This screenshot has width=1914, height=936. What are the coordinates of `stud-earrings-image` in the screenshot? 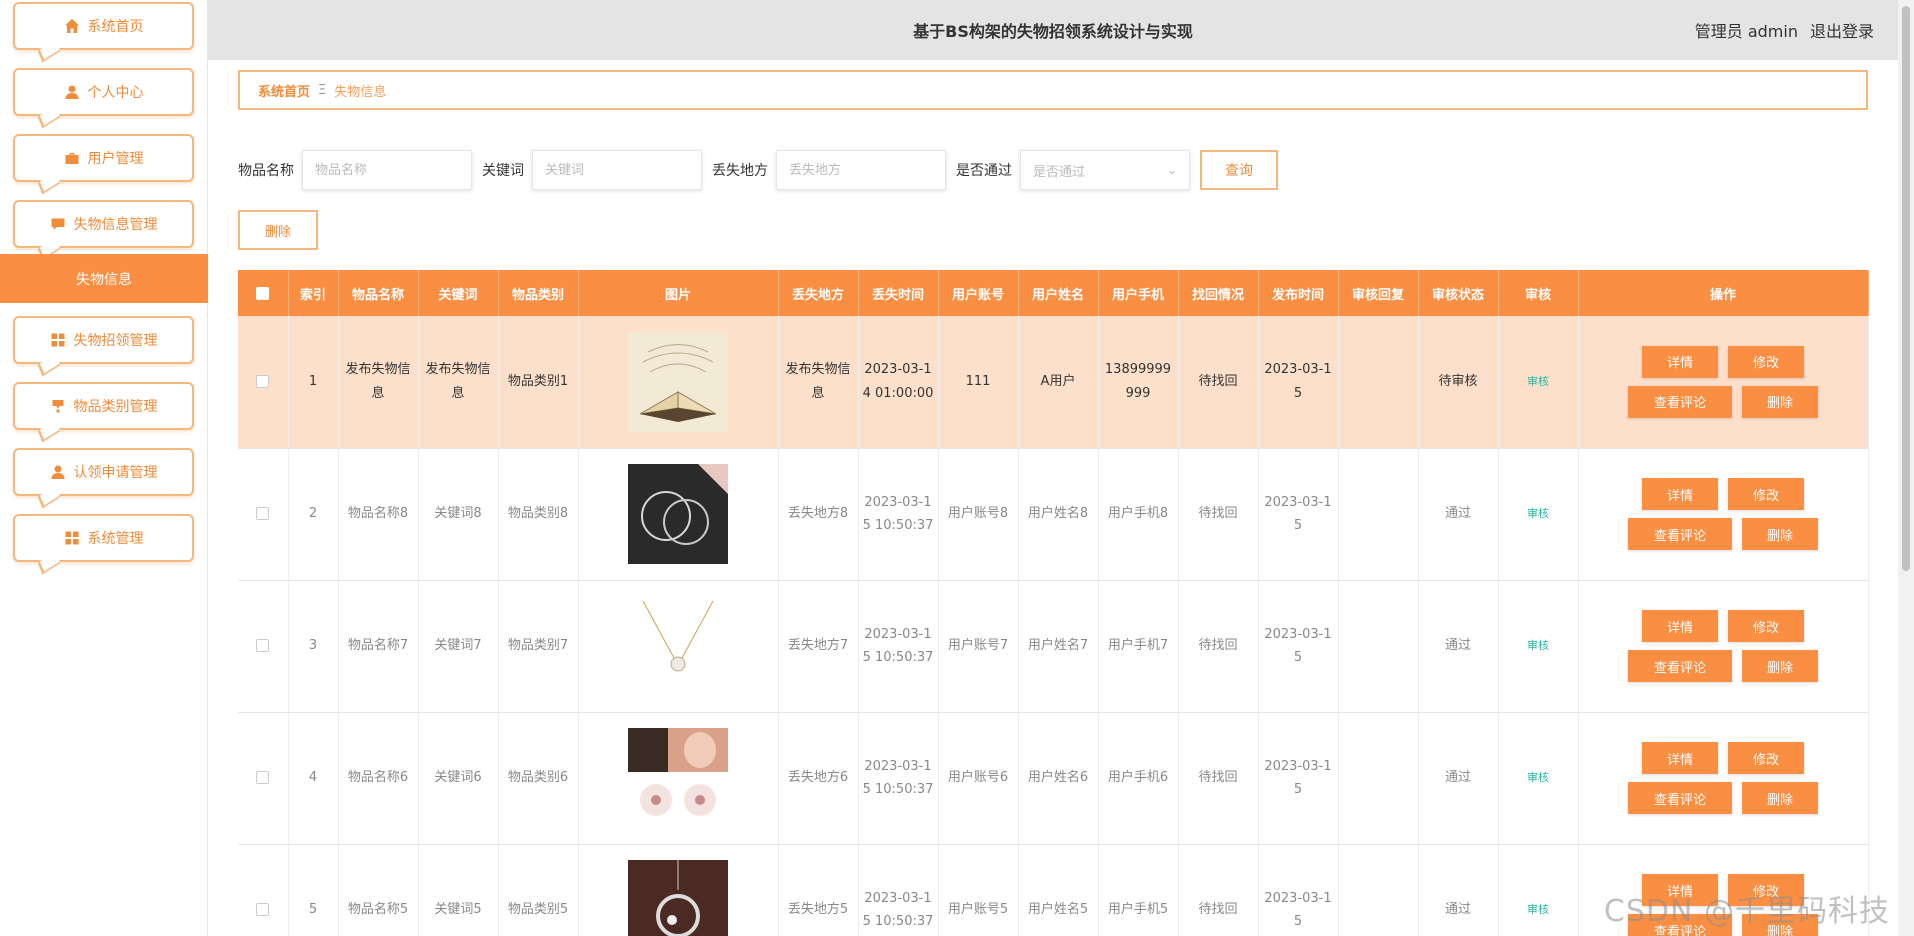 It's located at (678, 778).